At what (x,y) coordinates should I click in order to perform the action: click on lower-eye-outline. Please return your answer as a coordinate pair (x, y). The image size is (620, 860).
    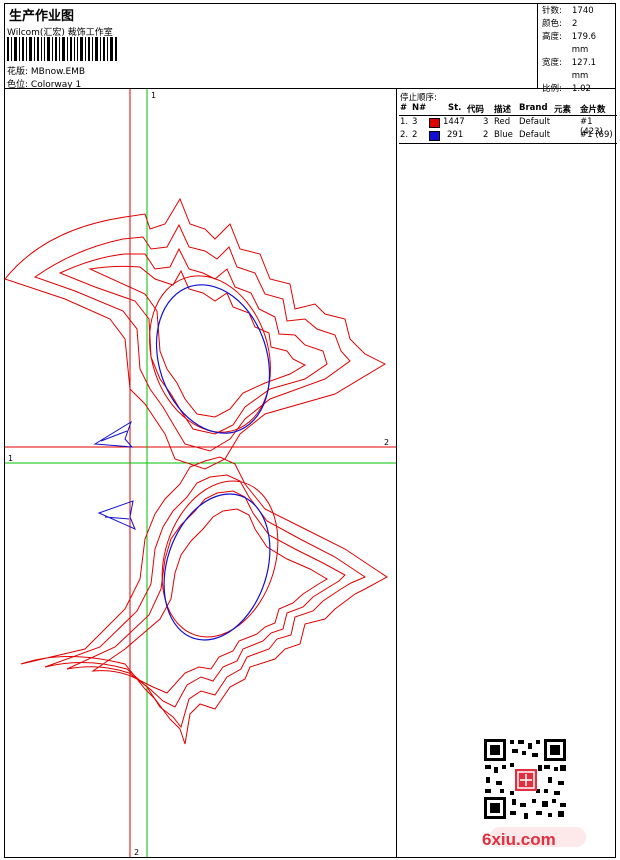
    Looking at the image, I should click on (220, 559).